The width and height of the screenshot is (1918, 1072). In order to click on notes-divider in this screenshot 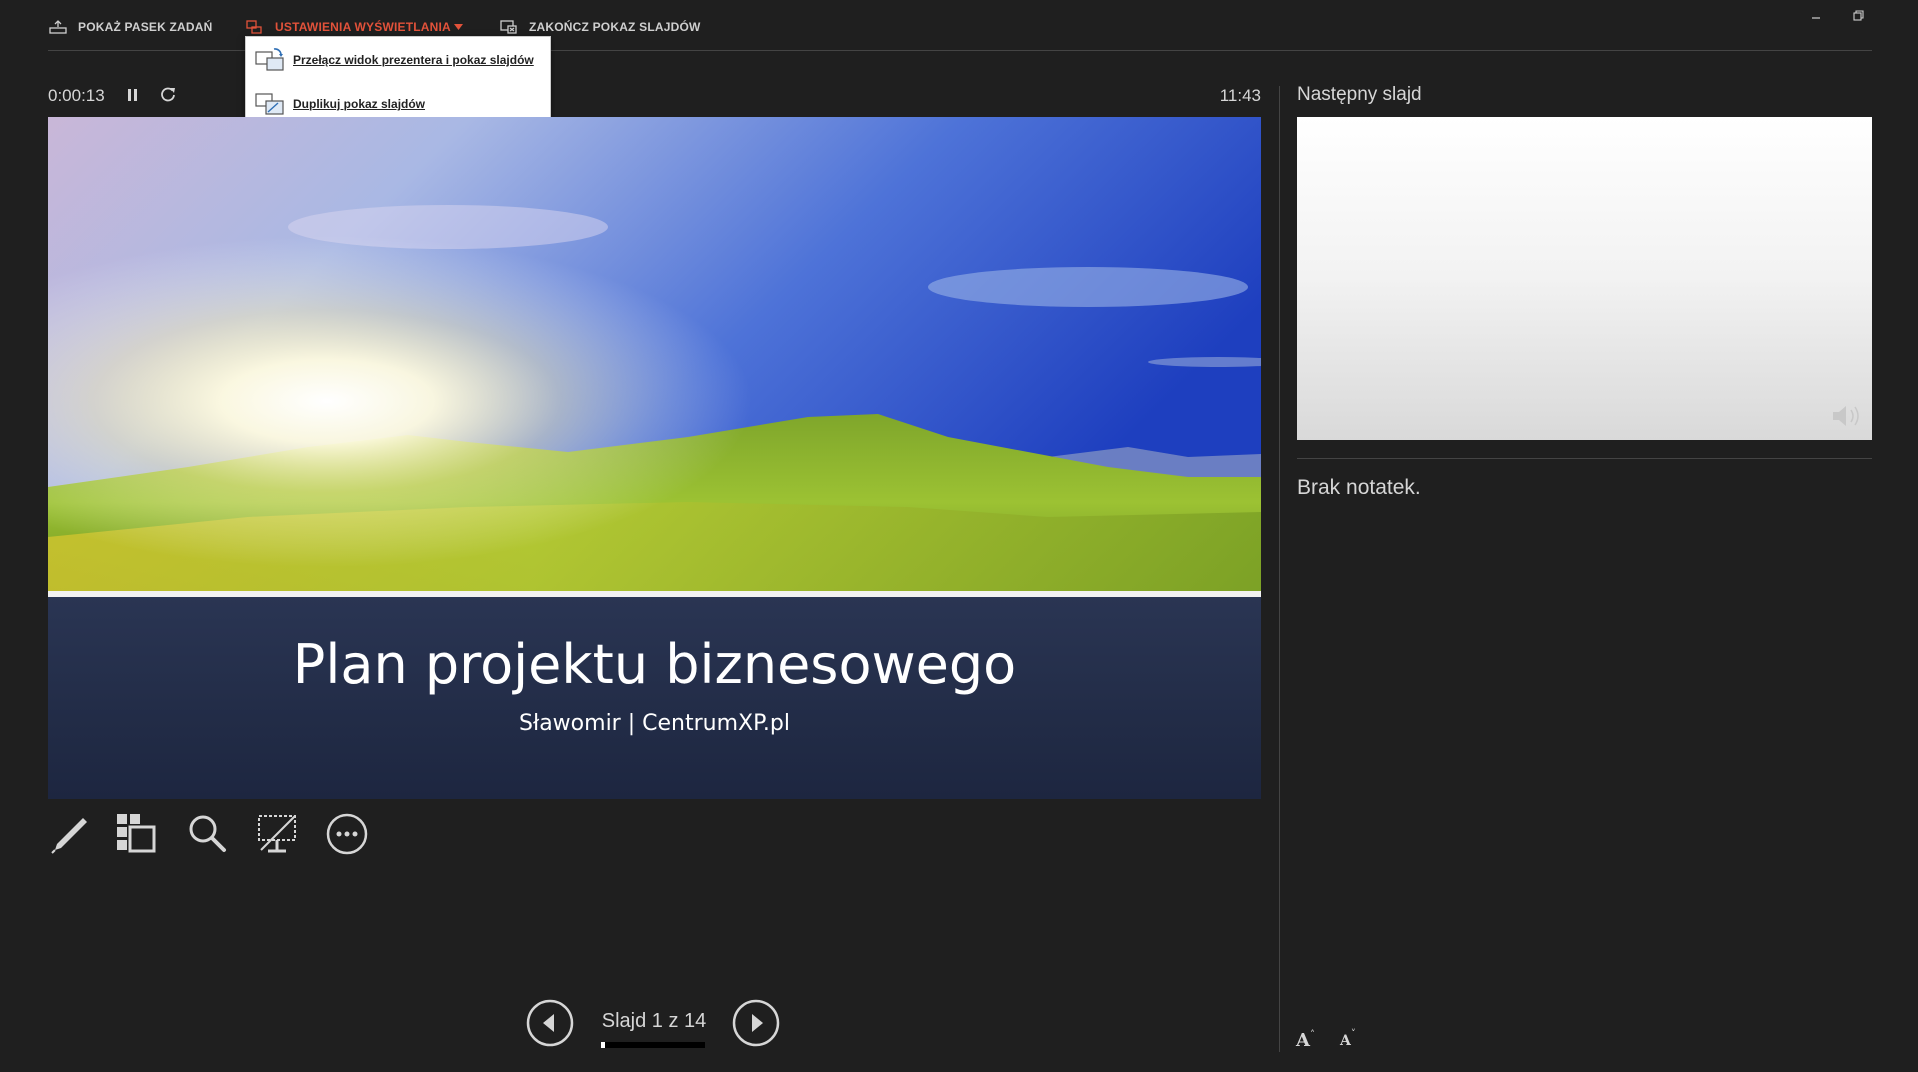, I will do `click(1584, 458)`.